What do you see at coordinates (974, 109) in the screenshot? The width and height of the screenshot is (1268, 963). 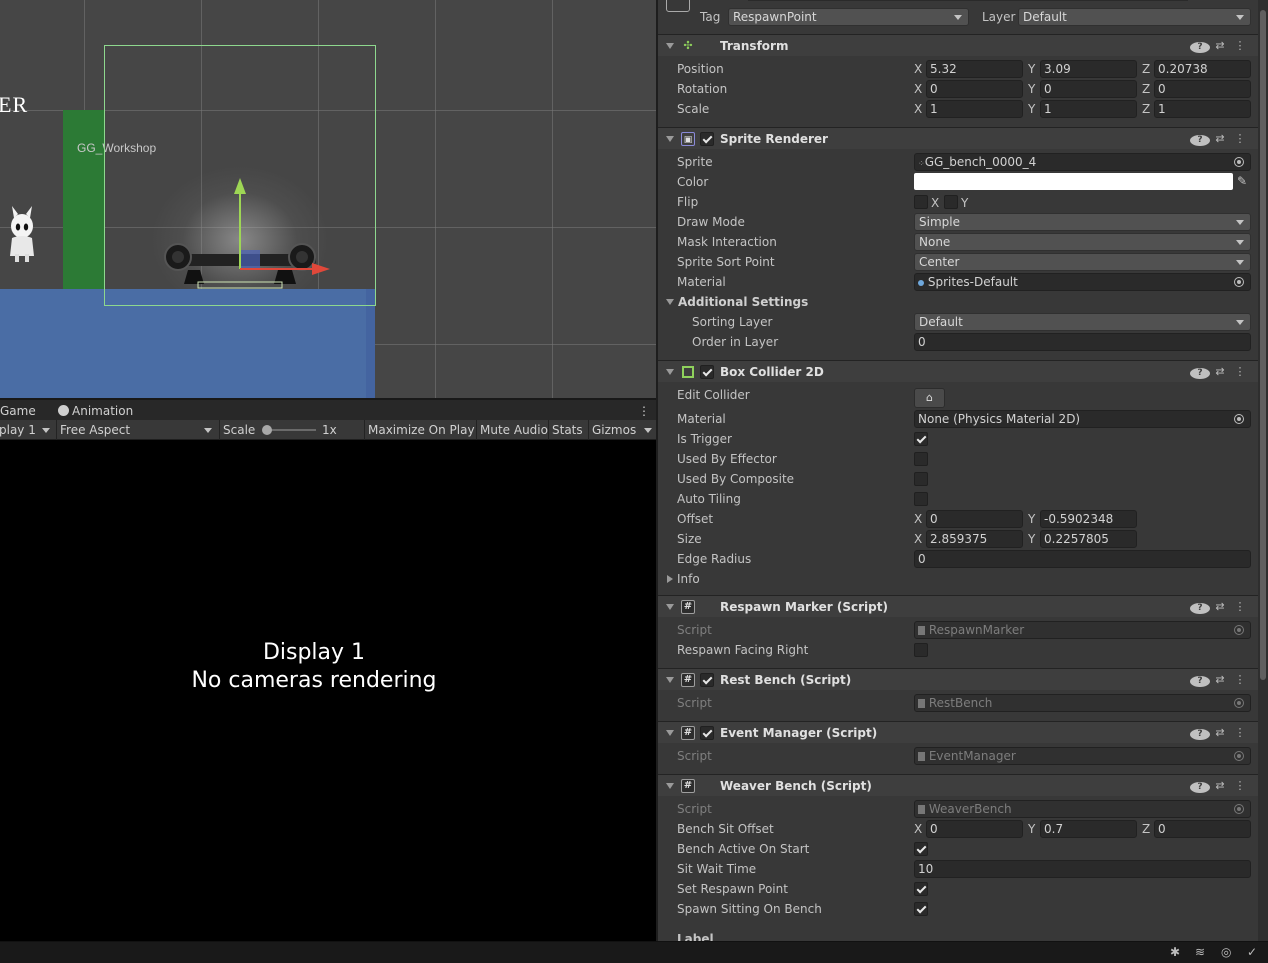 I see `scale-x-field: 1` at bounding box center [974, 109].